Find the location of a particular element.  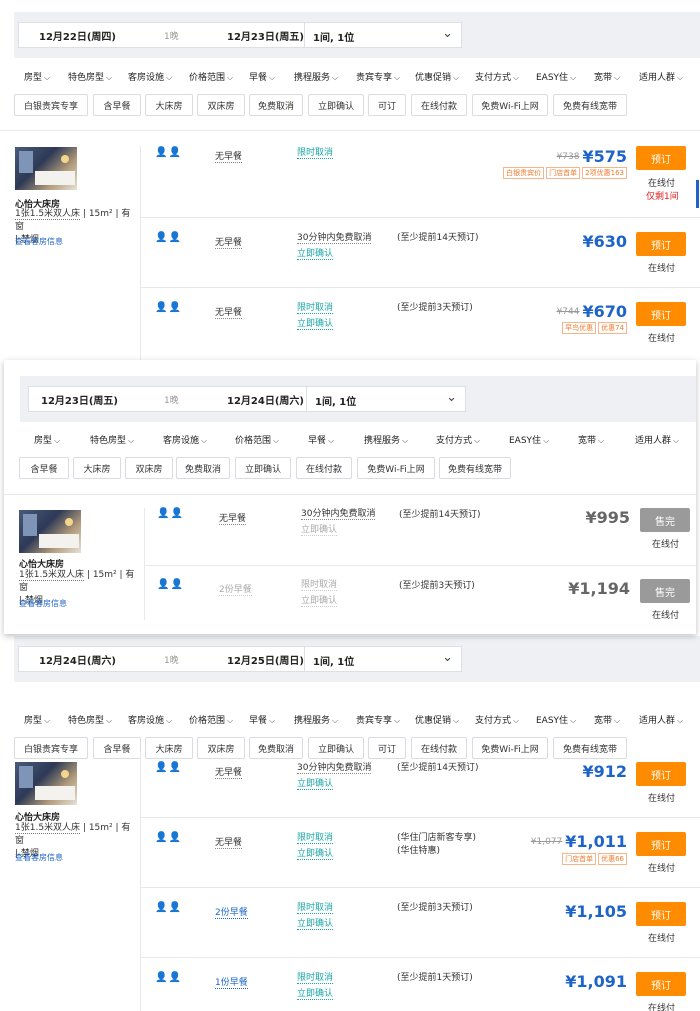

checkout-date: 12月25日(周日) is located at coordinates (265, 659).